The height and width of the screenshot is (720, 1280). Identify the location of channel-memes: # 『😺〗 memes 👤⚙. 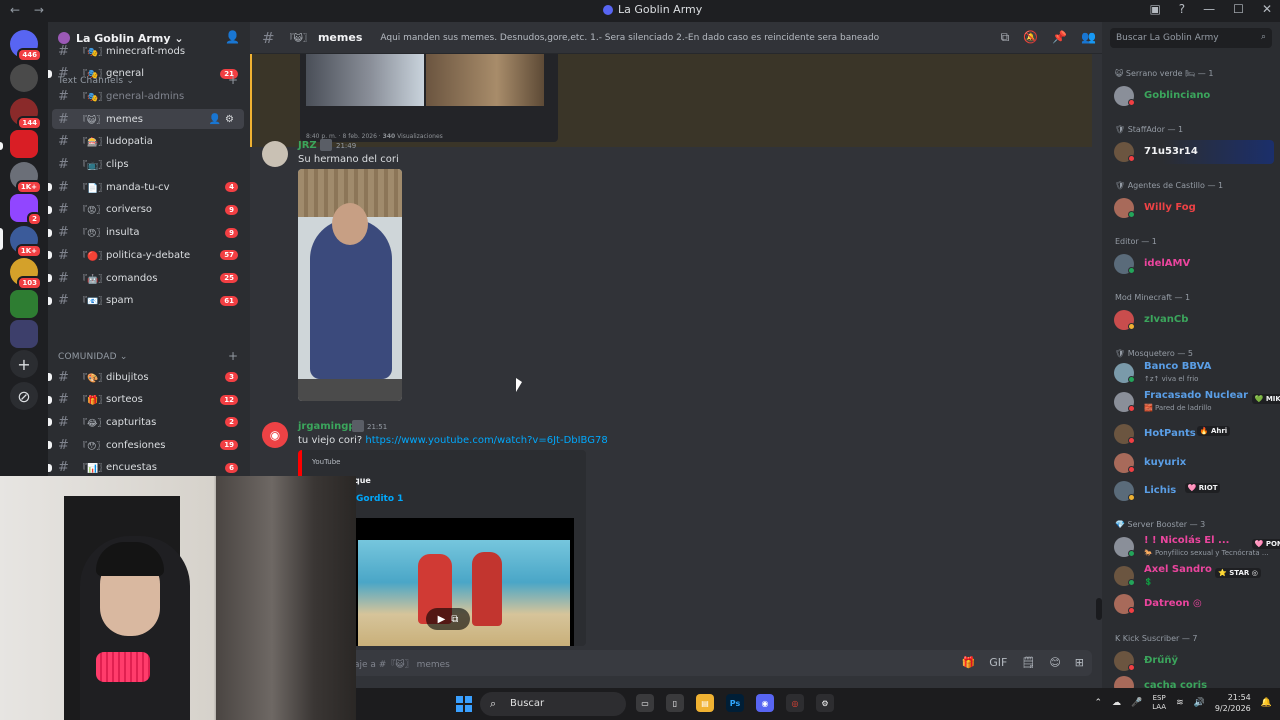
(148, 119).